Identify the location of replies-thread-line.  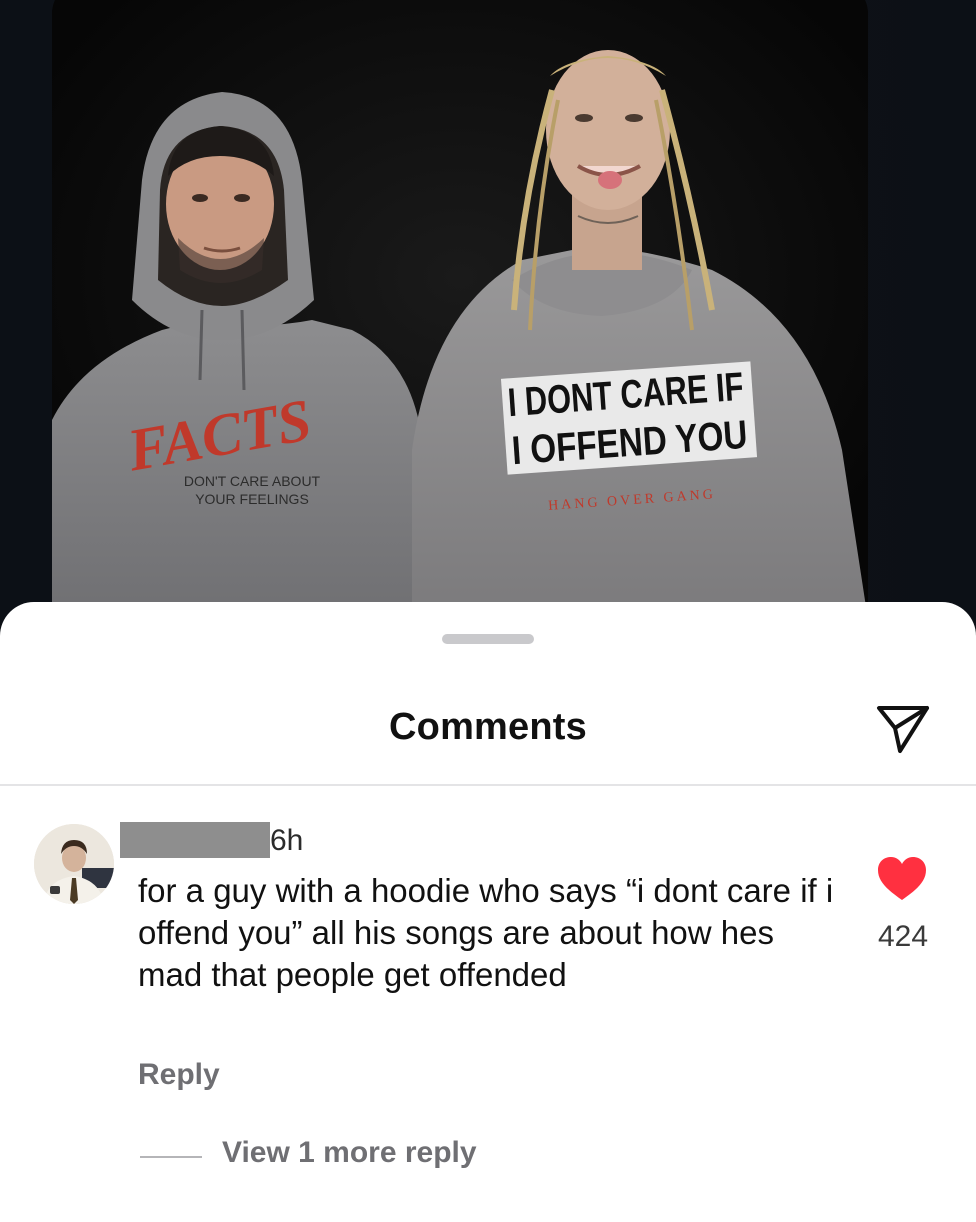
(171, 1157).